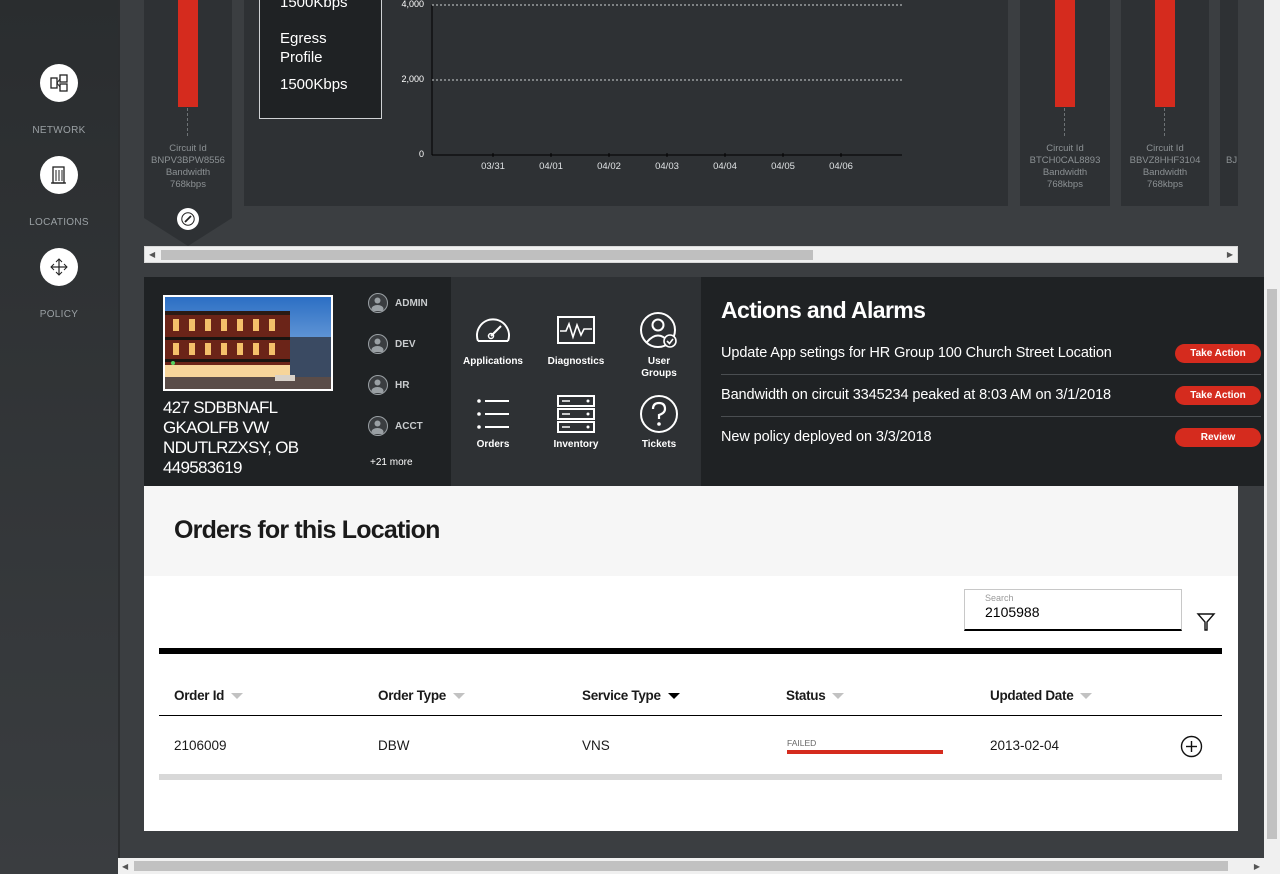 This screenshot has height=874, width=1280. I want to click on horizontal-scrollbar: ◀ ▶, so click(691, 866).